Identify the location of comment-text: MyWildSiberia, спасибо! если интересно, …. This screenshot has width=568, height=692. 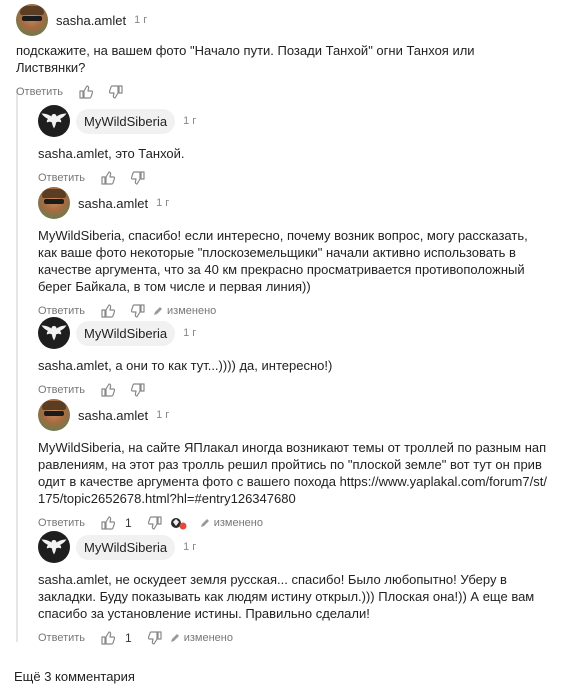
(283, 261).